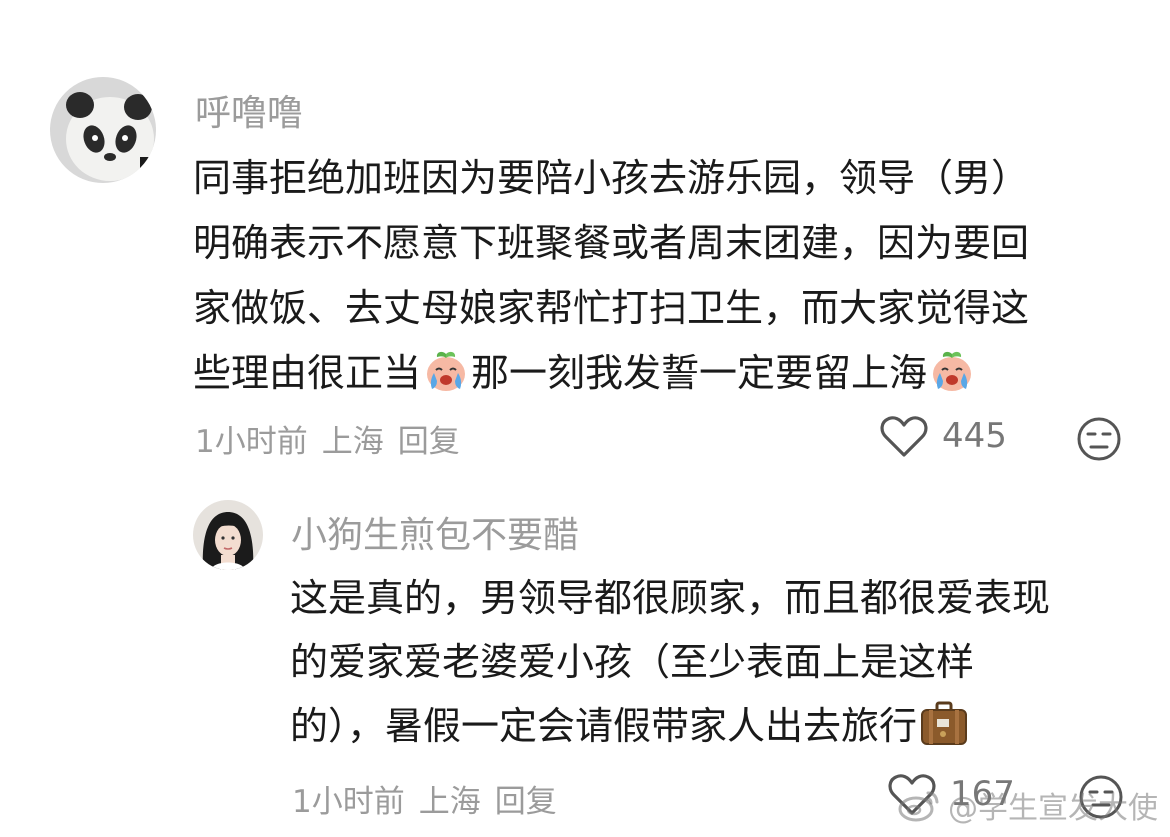  Describe the element at coordinates (604, 726) in the screenshot. I see `comment-text-segment: 的），暑假一定会请假带家人出去旅行` at that location.